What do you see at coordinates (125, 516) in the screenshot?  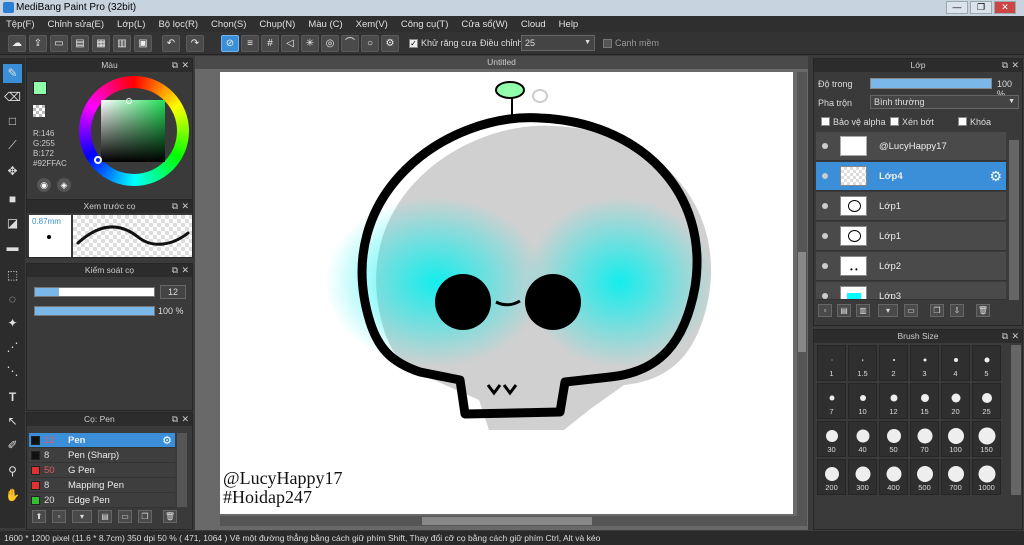 I see `folder-icon: ▭` at bounding box center [125, 516].